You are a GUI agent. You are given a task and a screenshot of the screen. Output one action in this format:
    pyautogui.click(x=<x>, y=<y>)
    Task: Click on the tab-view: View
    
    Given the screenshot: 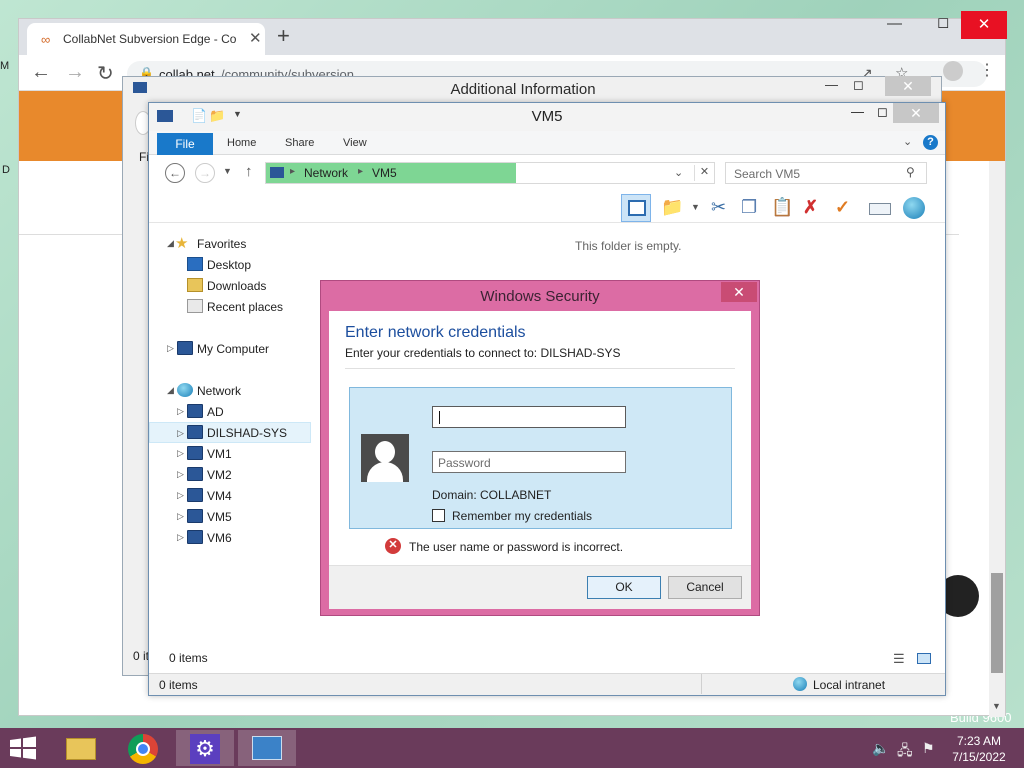 What is the action you would take?
    pyautogui.click(x=355, y=143)
    